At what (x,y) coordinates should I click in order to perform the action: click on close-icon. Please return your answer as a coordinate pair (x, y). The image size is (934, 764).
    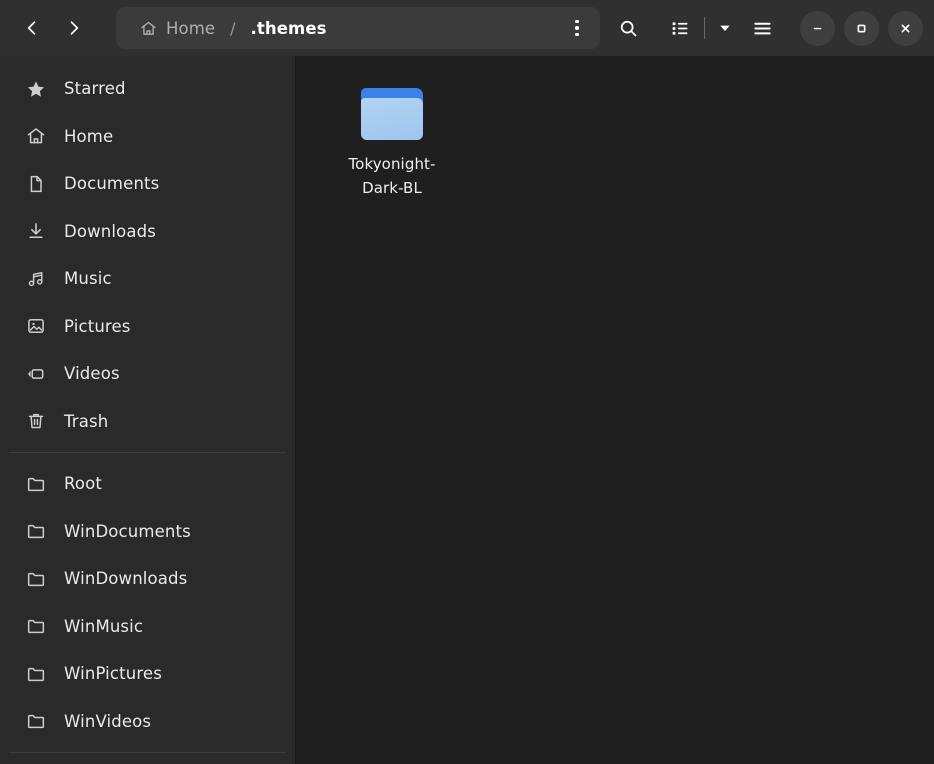
    Looking at the image, I should click on (905, 28).